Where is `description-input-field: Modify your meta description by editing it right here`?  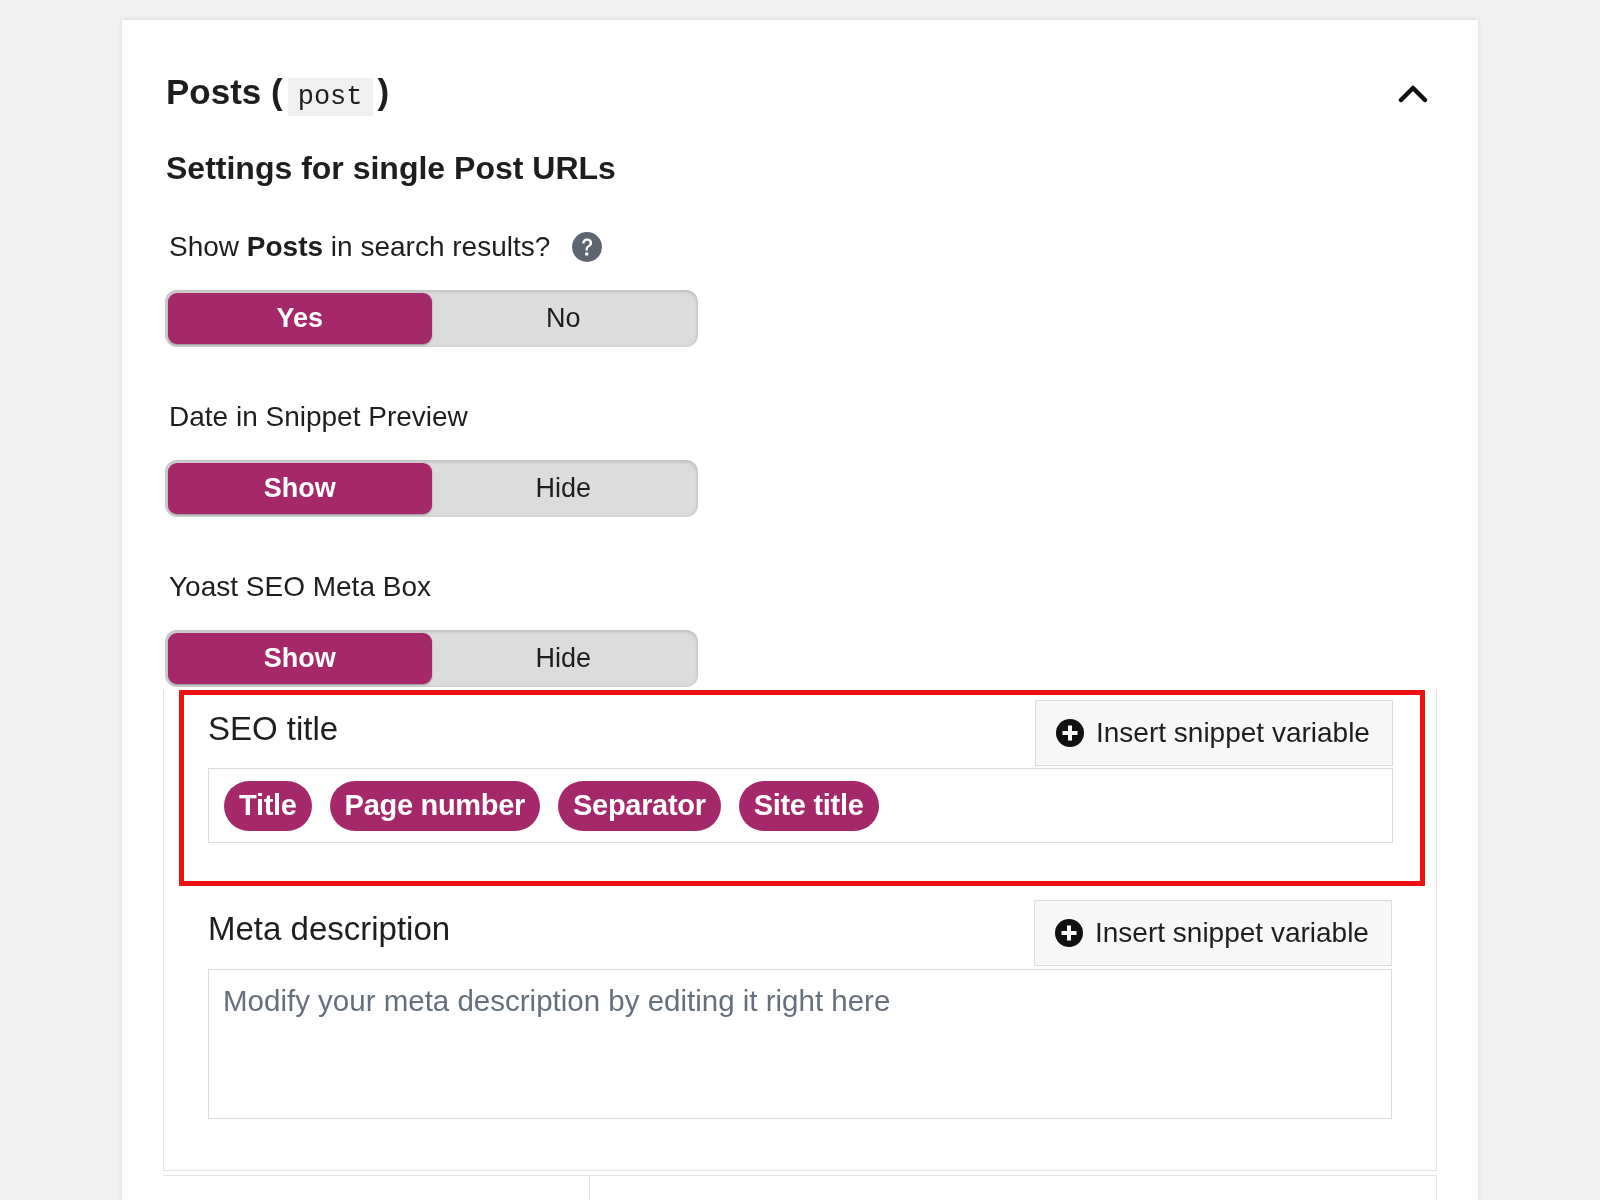
description-input-field: Modify your meta description by editing it right here is located at coordinates (800, 1044).